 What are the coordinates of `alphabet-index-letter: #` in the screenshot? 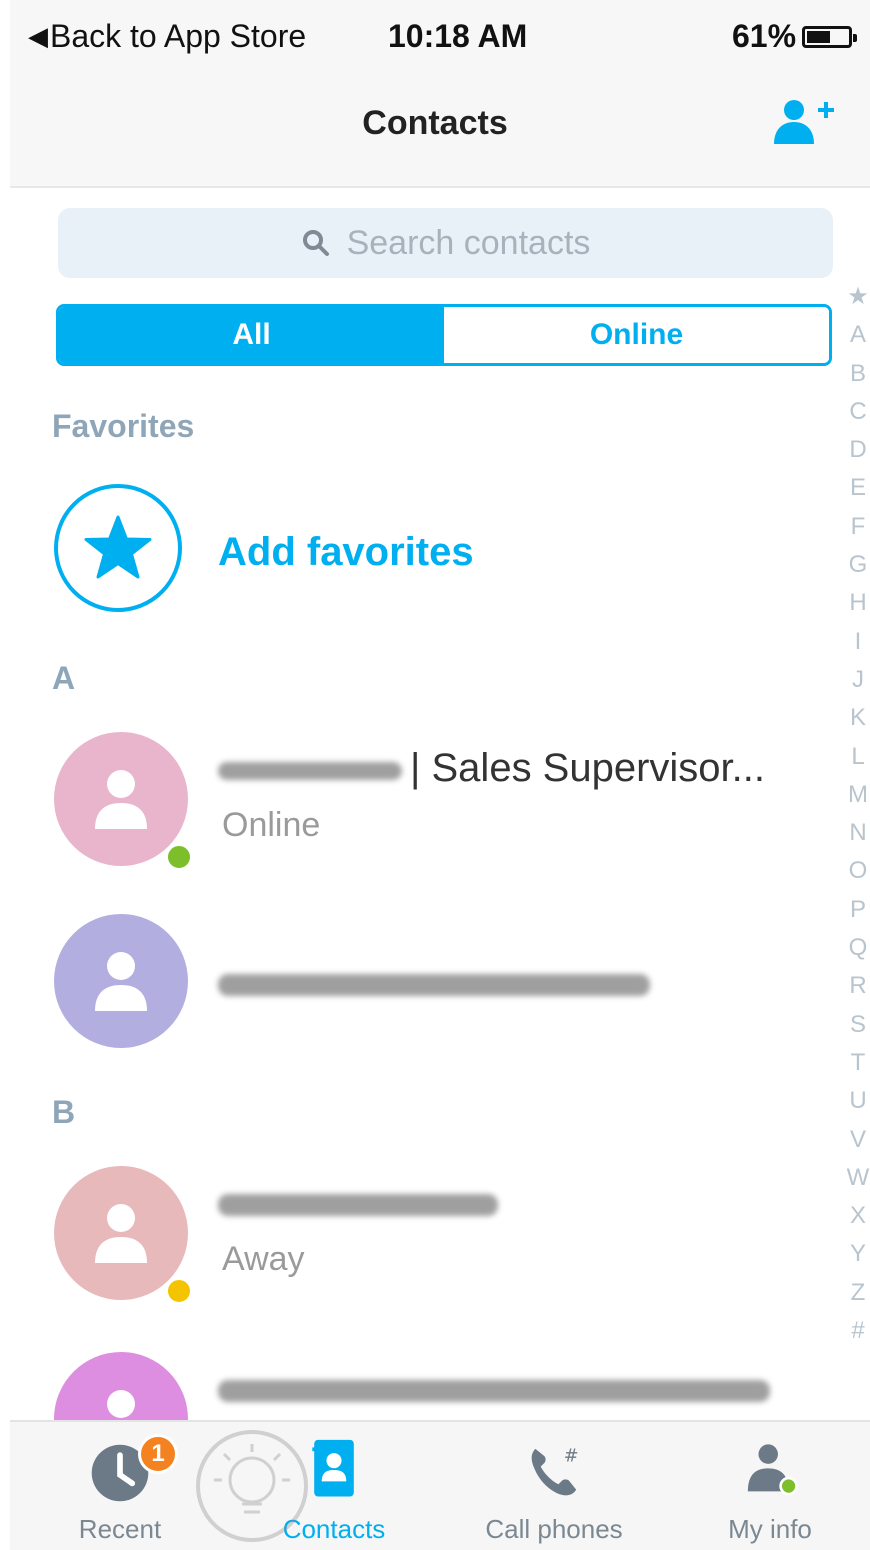 It's located at (858, 1331).